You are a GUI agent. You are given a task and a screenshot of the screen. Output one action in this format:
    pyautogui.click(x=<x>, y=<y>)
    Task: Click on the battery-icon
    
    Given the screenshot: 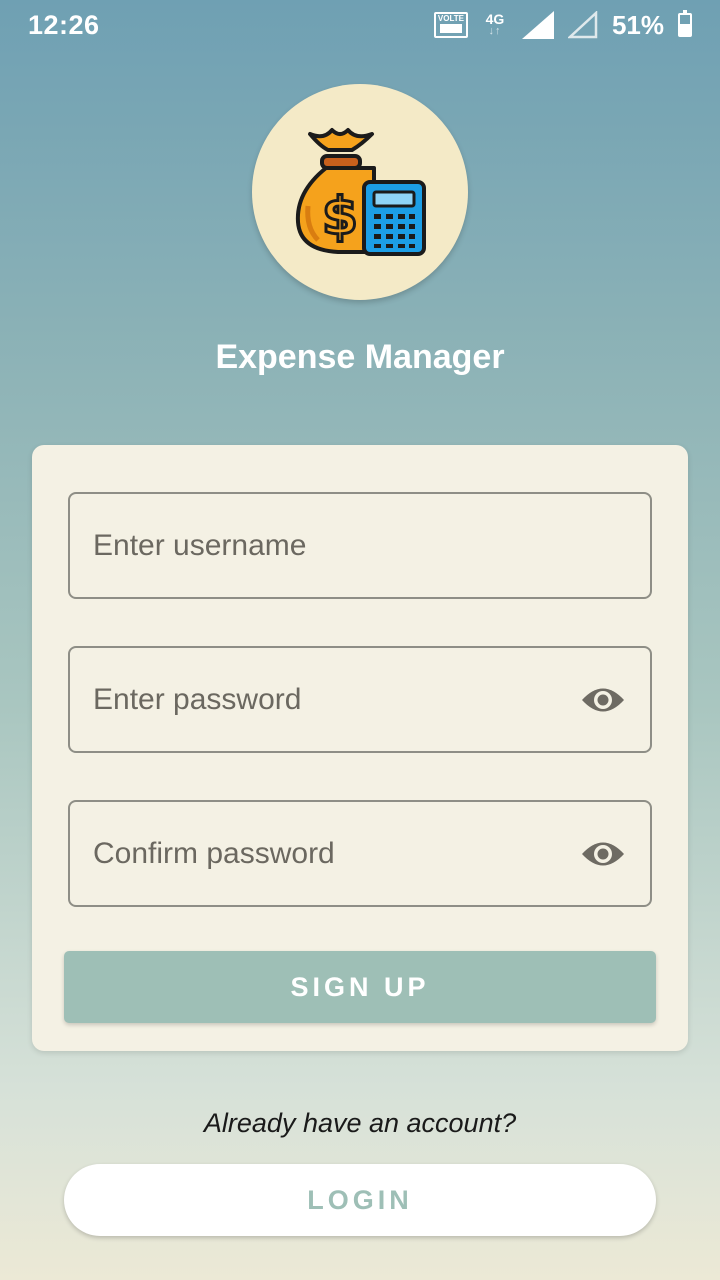 What is the action you would take?
    pyautogui.click(x=685, y=23)
    